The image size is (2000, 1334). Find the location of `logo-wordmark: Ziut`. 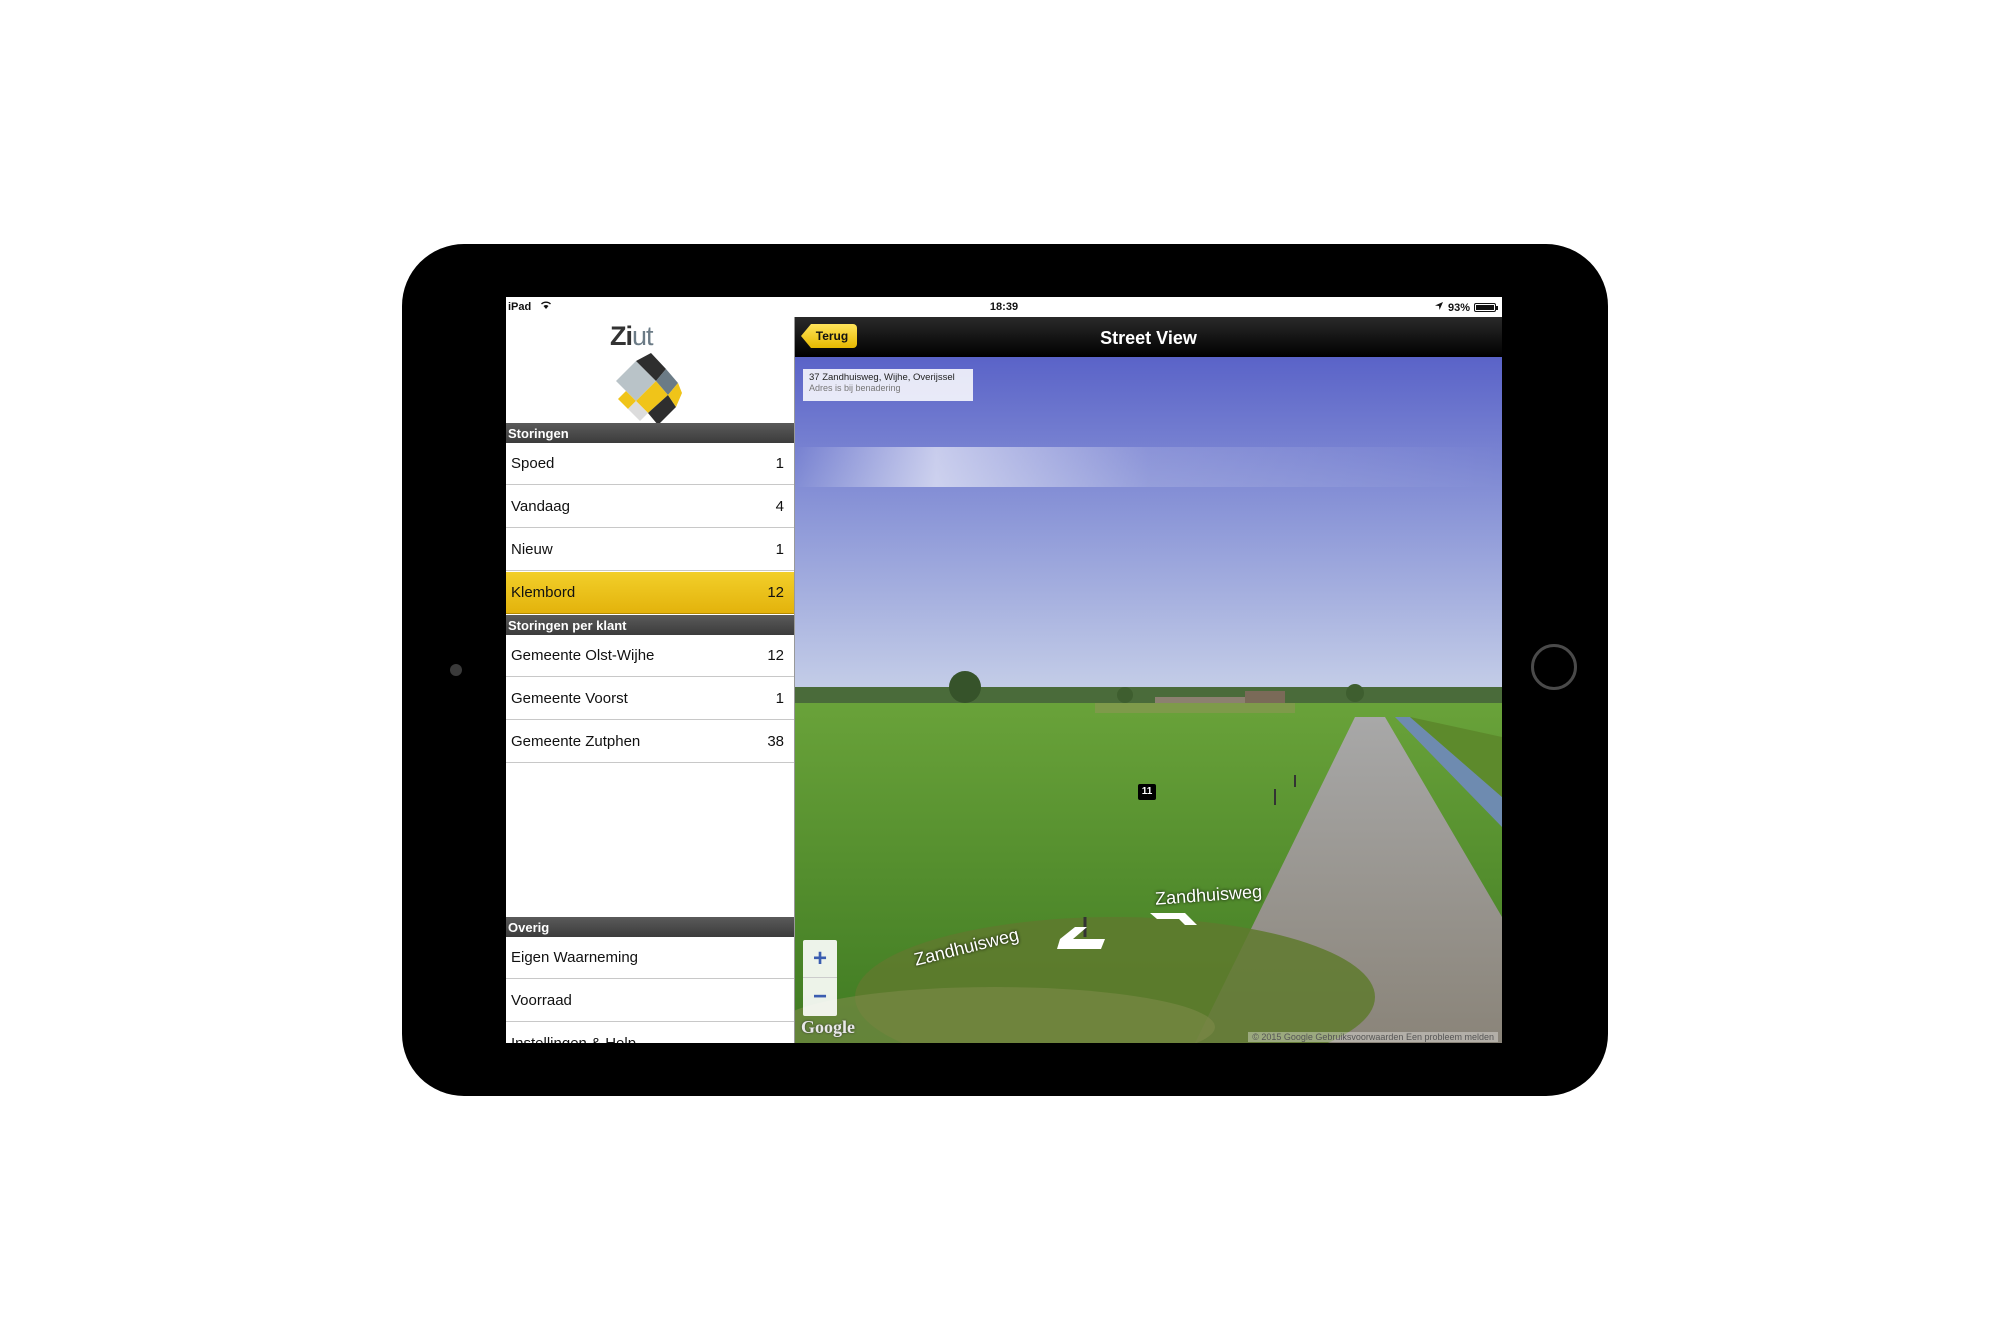

logo-wordmark: Ziut is located at coordinates (632, 336).